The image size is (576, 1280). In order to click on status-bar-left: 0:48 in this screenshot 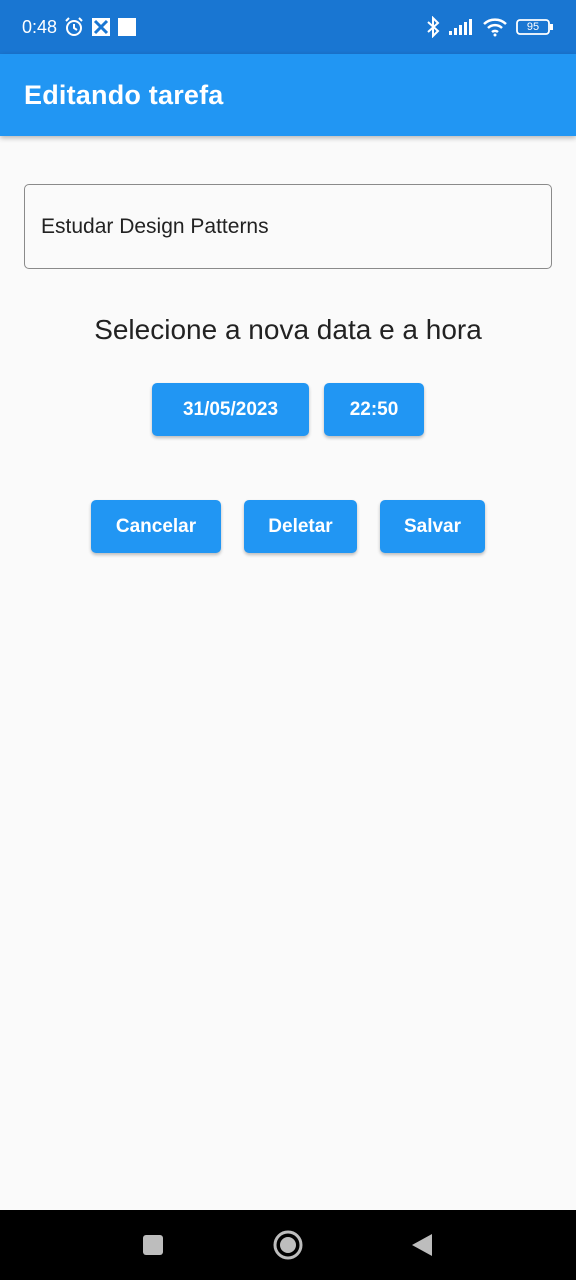, I will do `click(79, 27)`.